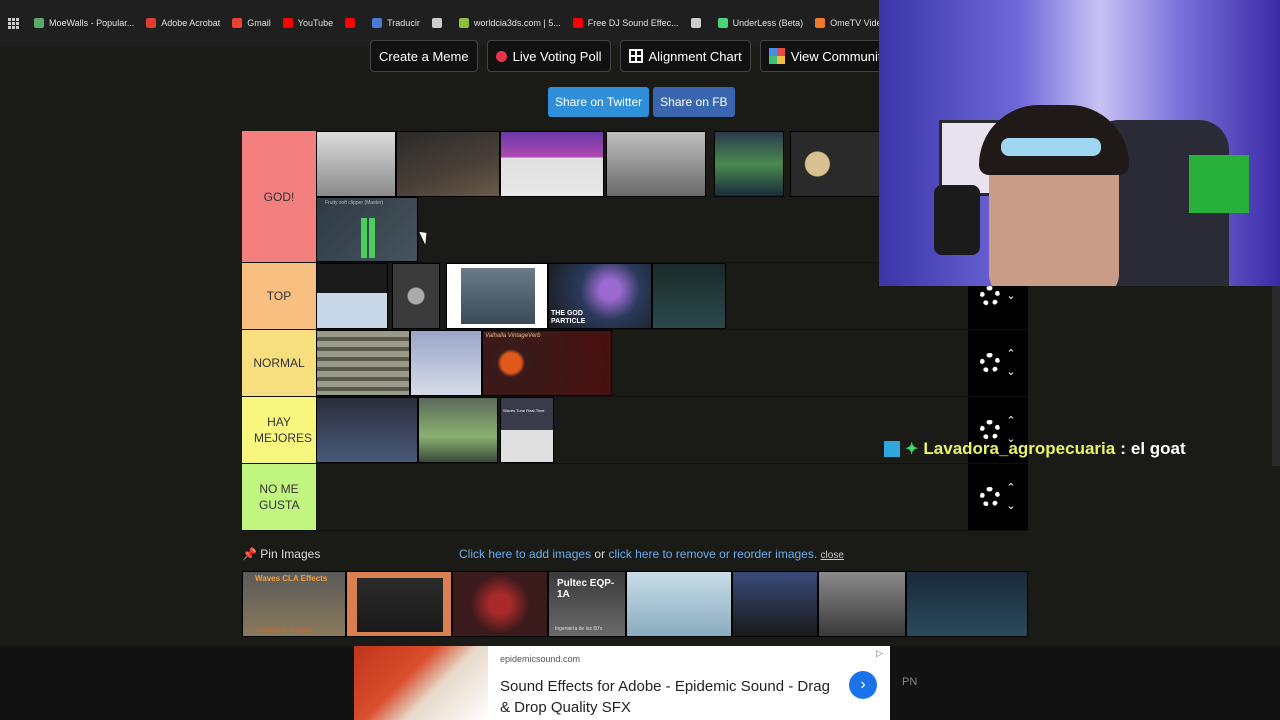  I want to click on plugin-thumbnail-god-particle: THE GOD PARTICLE, so click(600, 296).